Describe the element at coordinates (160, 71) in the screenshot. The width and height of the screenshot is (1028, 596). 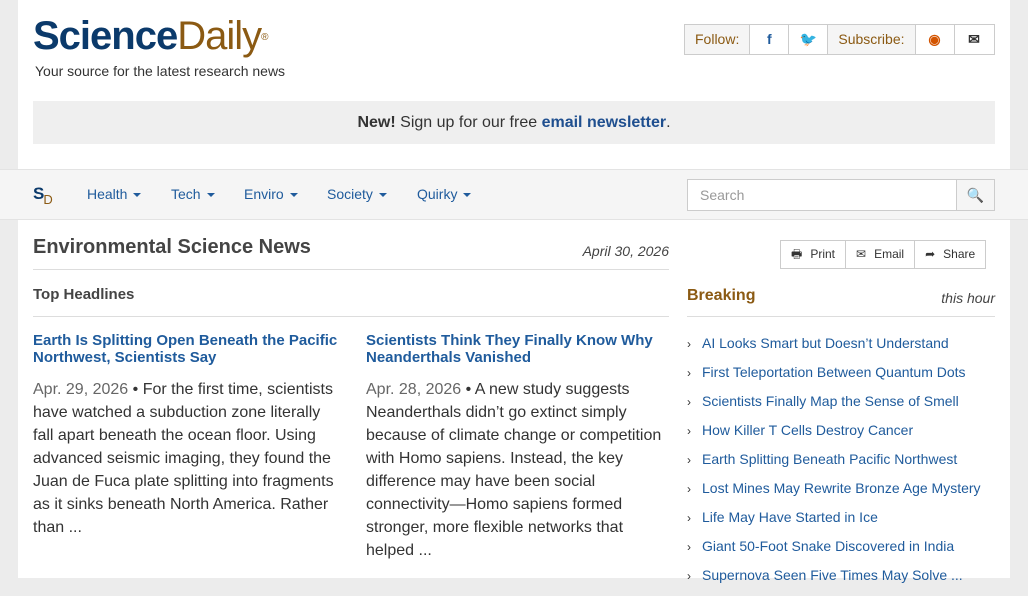
I see `tagline: Your source for the latest research news` at that location.